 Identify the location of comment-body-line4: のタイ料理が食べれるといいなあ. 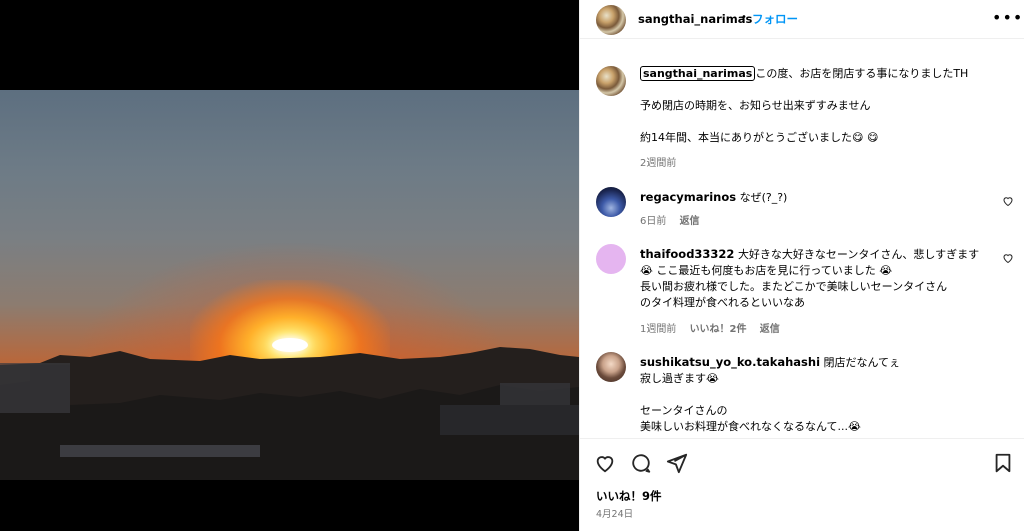
(722, 302).